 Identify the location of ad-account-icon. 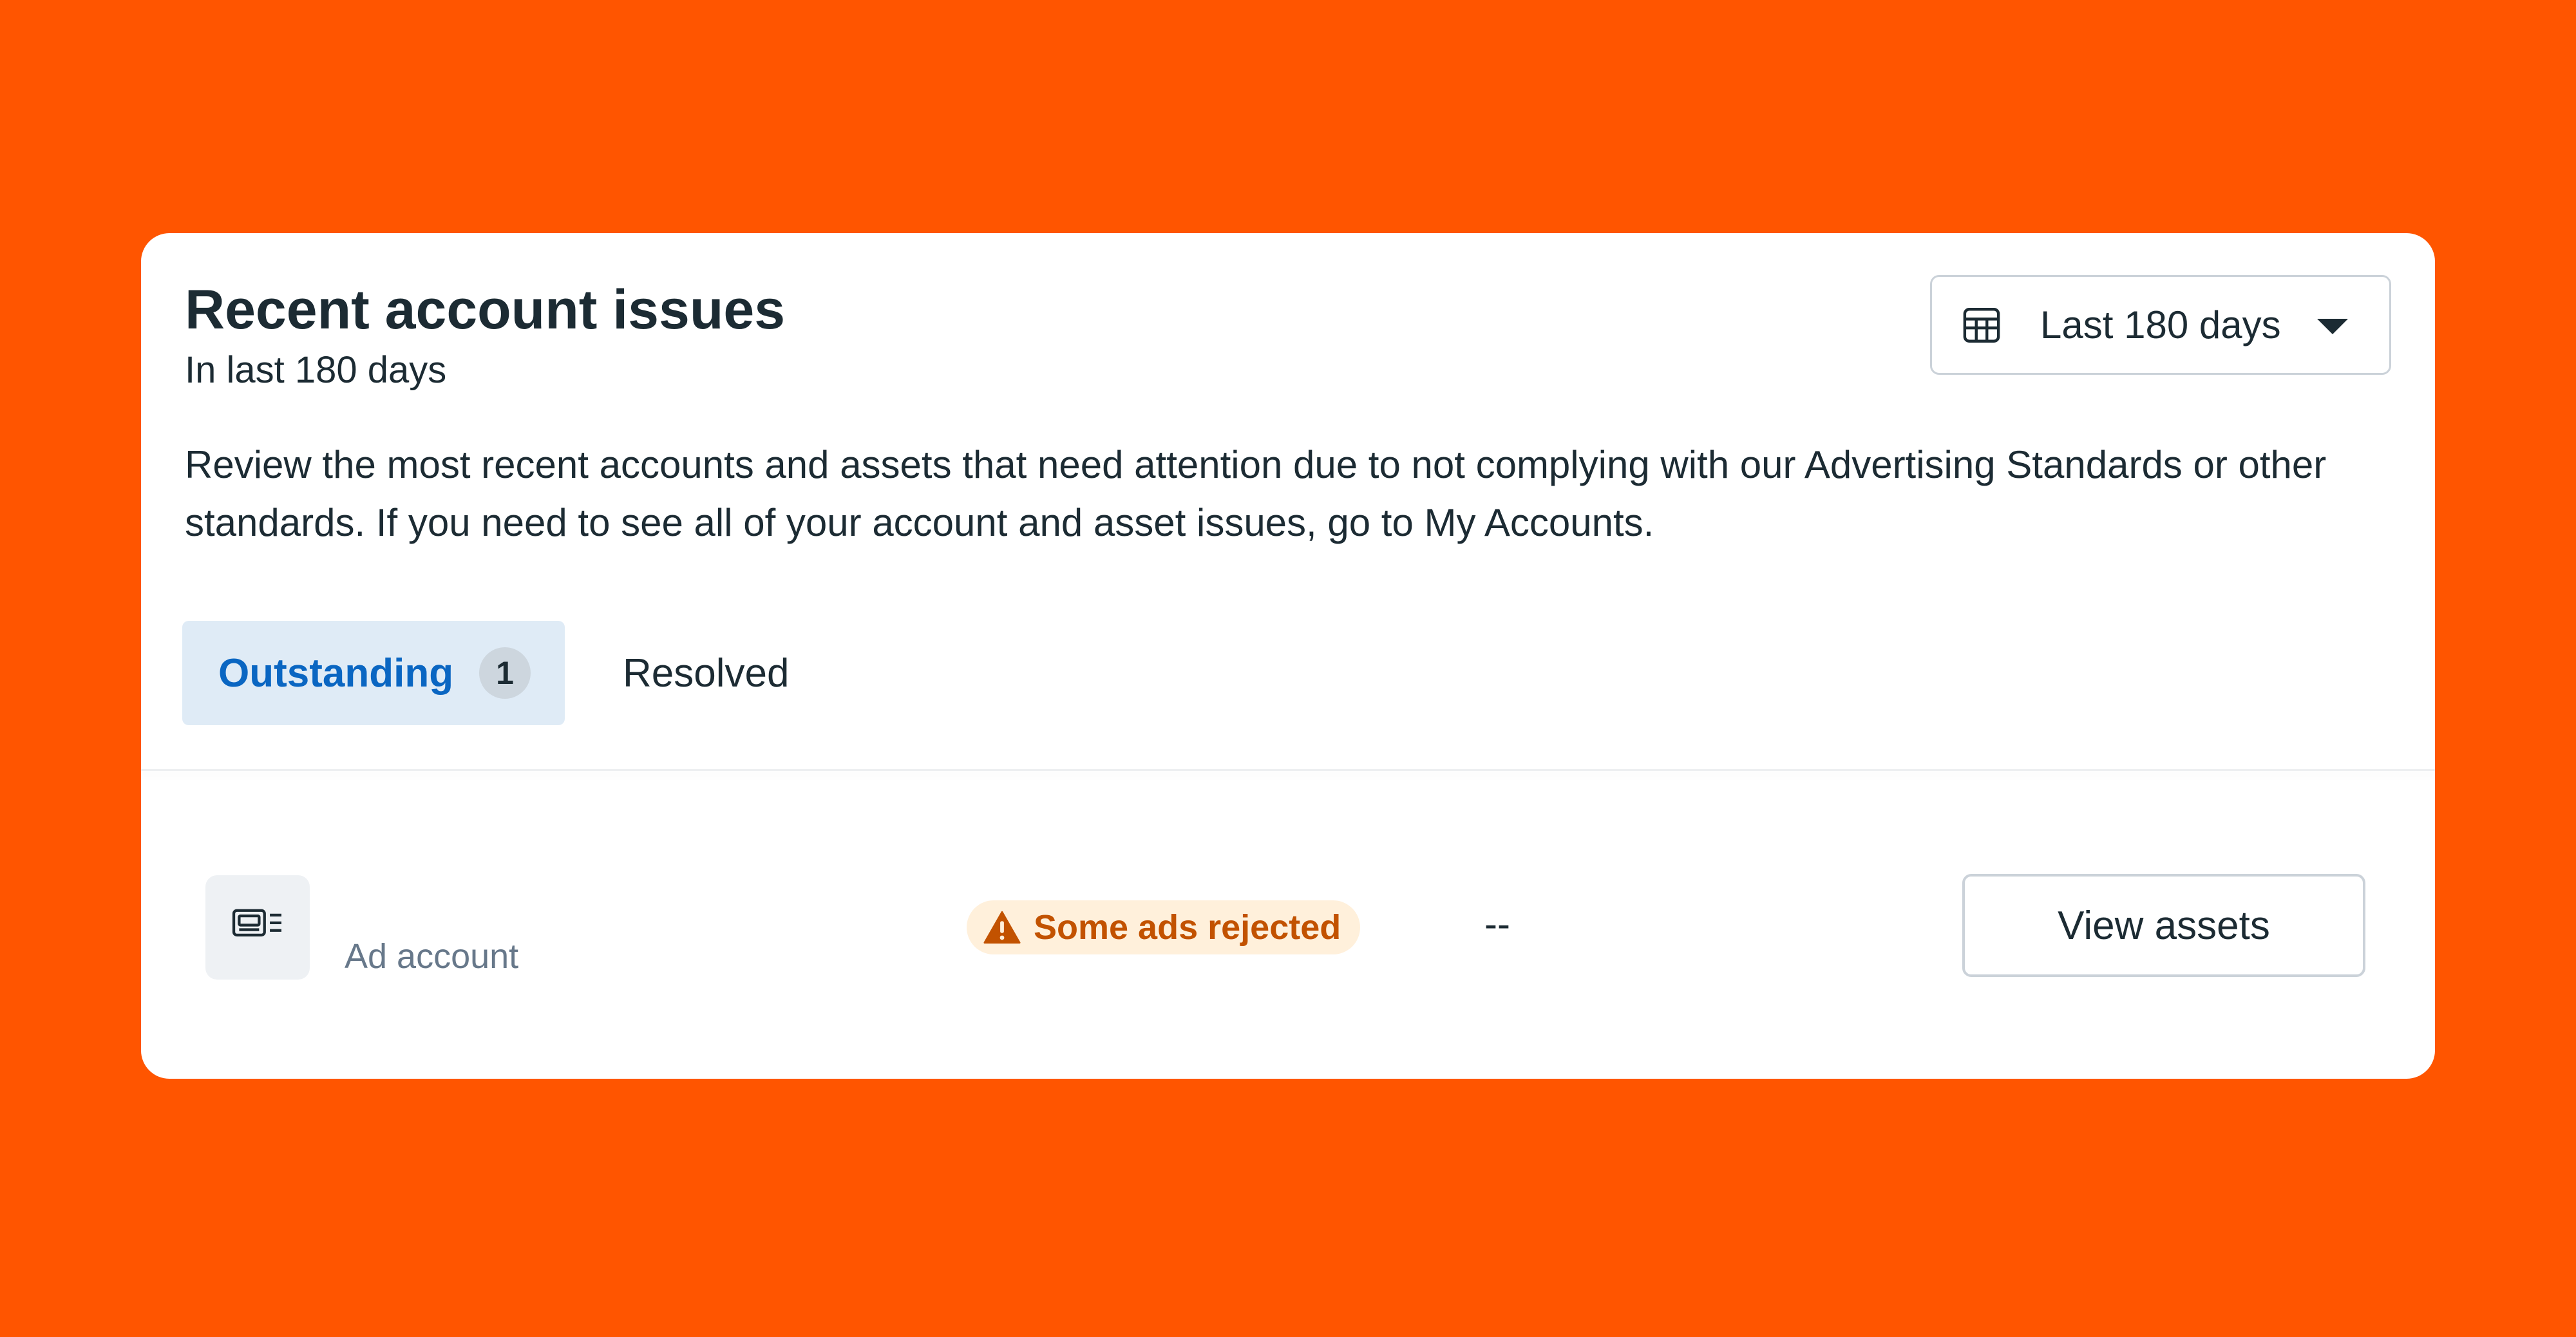
(257, 927).